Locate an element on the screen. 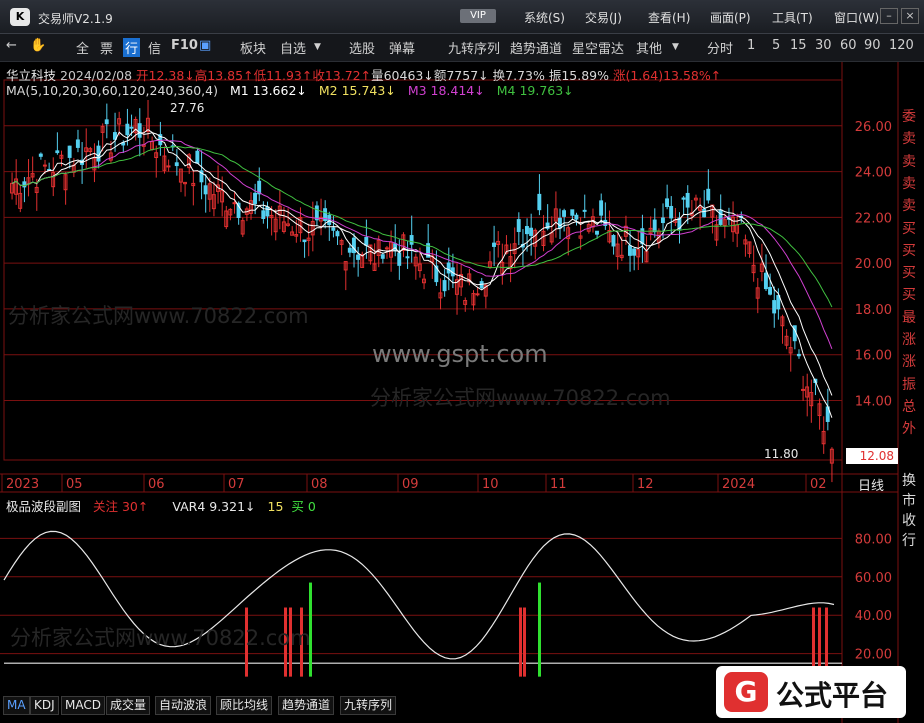  quote-close: 收13.72↑ is located at coordinates (342, 75).